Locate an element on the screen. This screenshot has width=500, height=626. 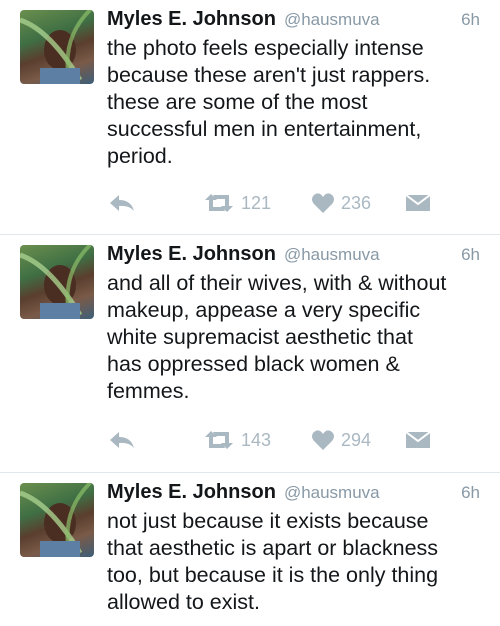
like-count: 294 is located at coordinates (356, 439).